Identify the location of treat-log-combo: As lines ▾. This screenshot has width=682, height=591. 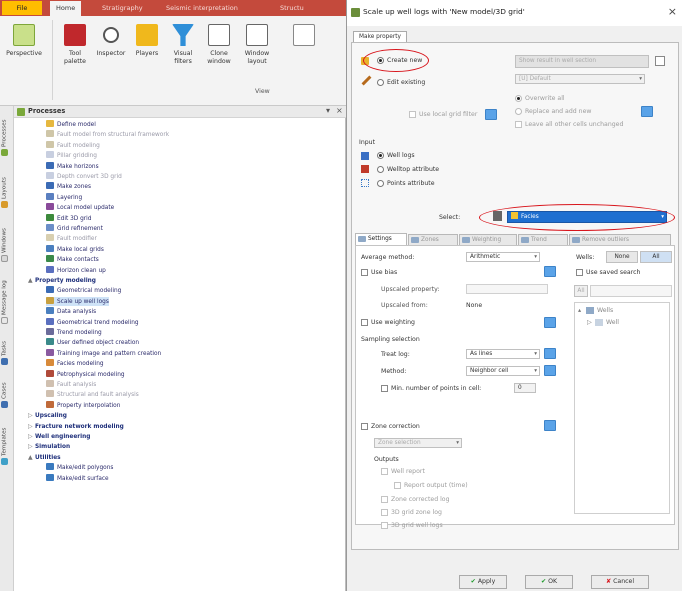
(503, 354).